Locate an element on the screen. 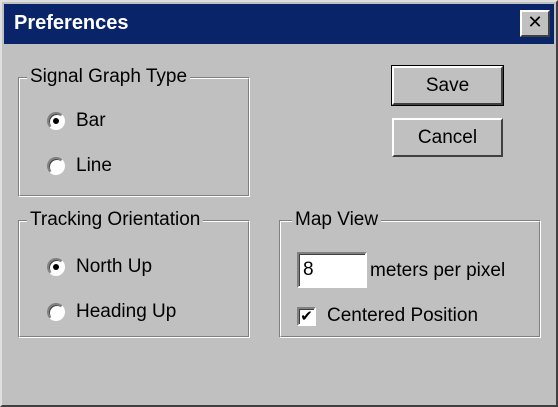 The image size is (558, 407). radio-bar-label: Bar is located at coordinates (91, 120).